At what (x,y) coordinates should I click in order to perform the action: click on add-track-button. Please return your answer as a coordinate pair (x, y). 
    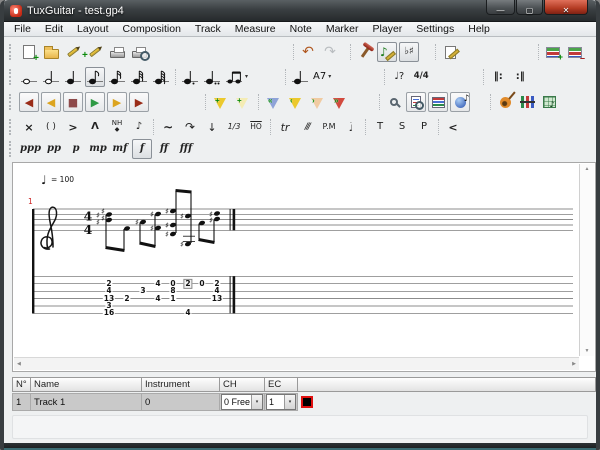
    Looking at the image, I should click on (553, 52).